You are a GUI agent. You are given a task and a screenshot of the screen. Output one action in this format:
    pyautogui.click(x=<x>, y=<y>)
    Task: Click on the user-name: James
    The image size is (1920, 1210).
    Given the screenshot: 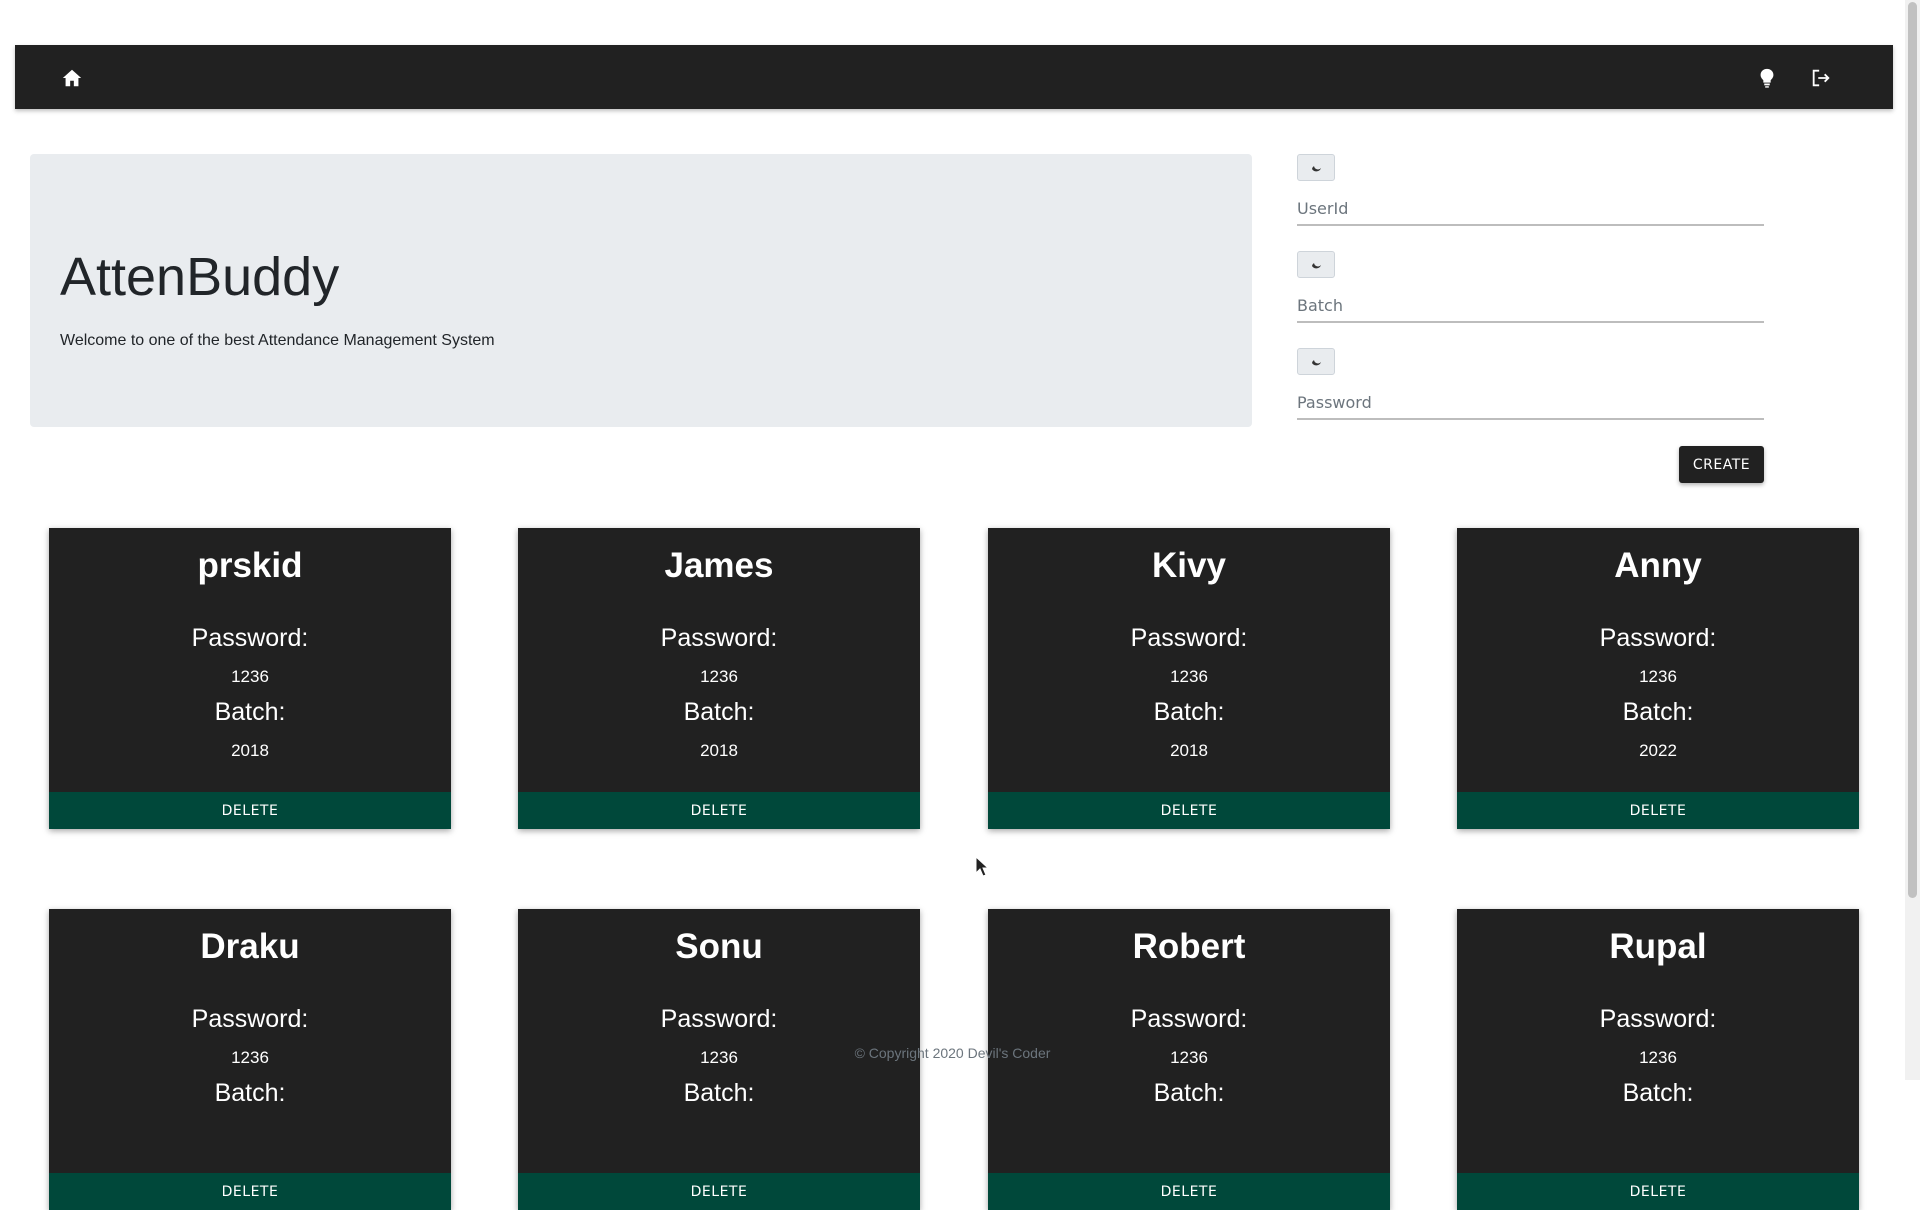 What is the action you would take?
    pyautogui.click(x=719, y=565)
    